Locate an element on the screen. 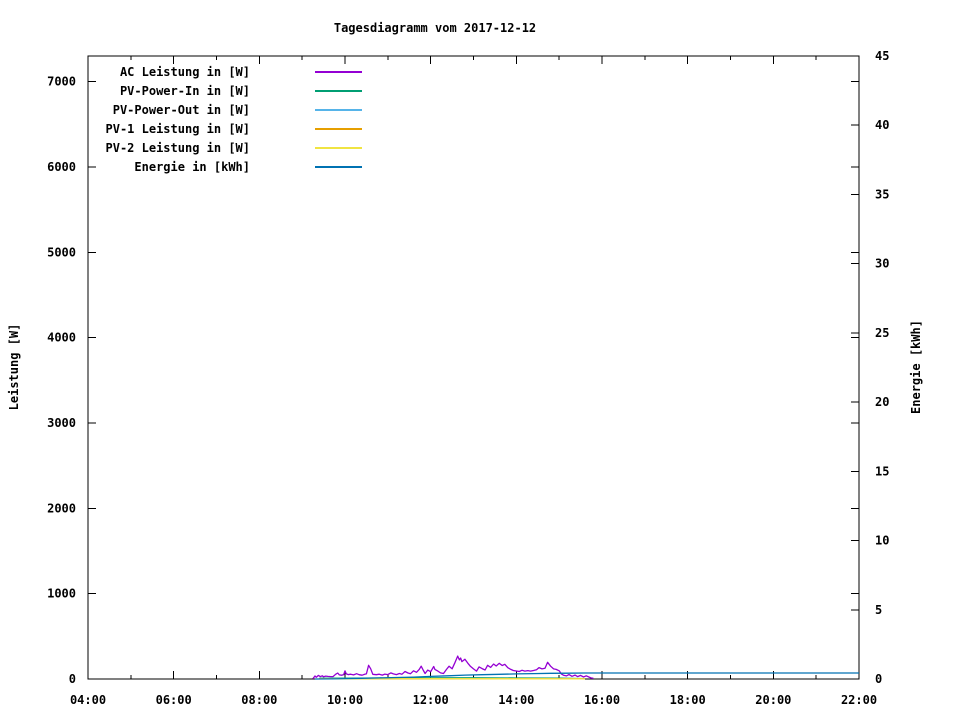  y1-axis-tick-label: 6000 is located at coordinates (61, 167).